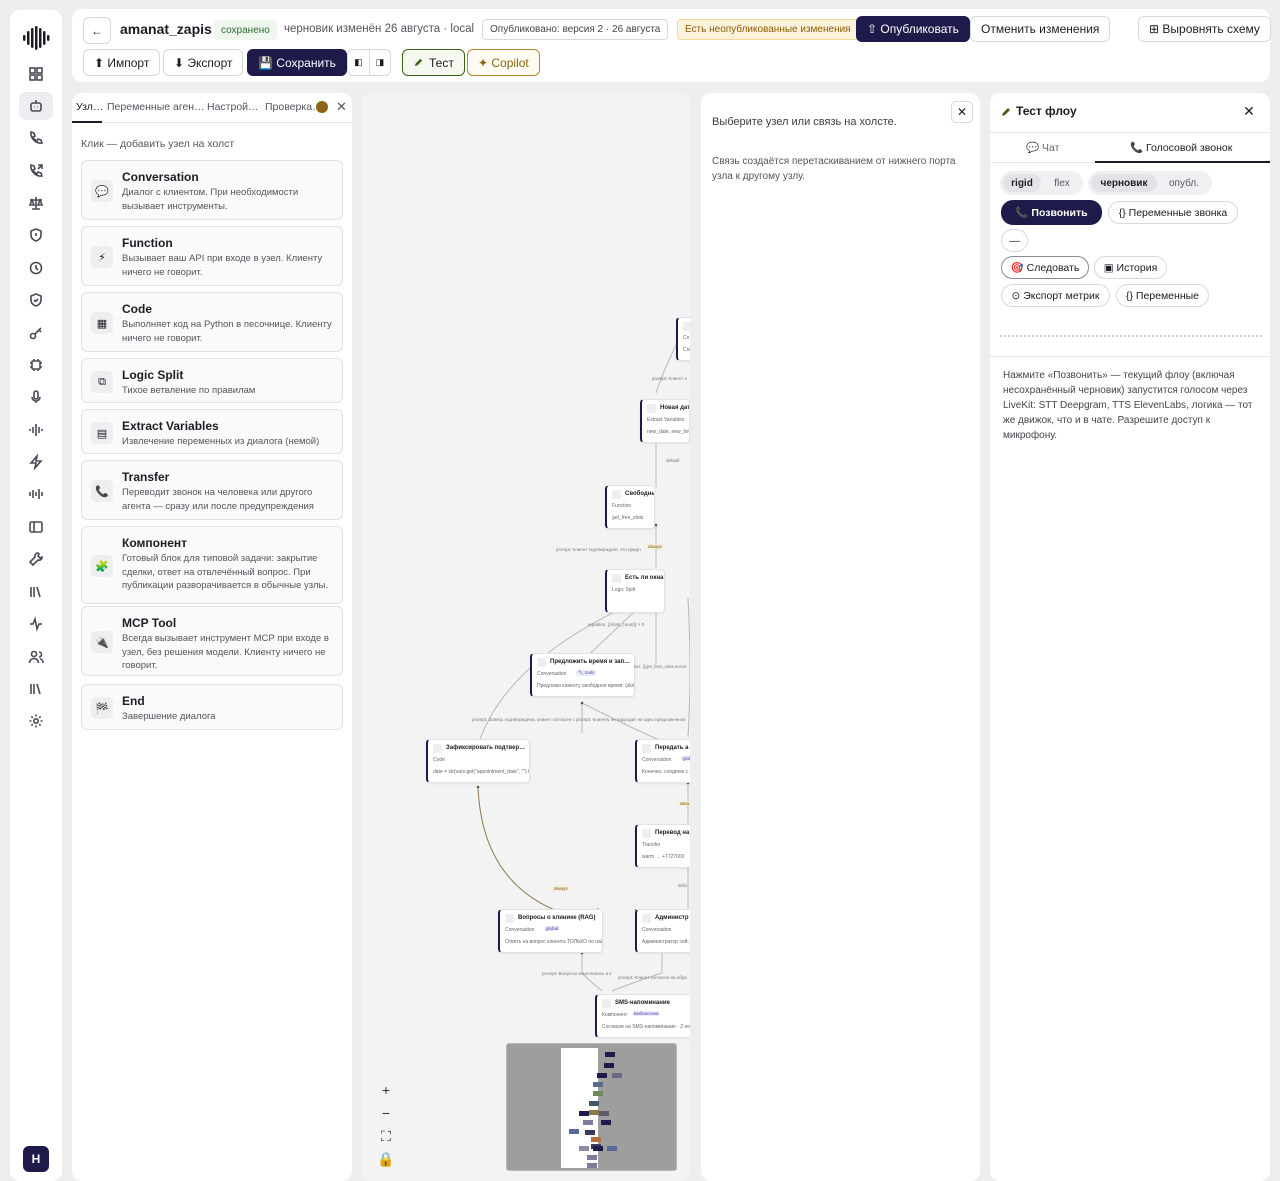  Describe the element at coordinates (1022, 183) in the screenshot. I see `mode-rigid: rigid` at that location.